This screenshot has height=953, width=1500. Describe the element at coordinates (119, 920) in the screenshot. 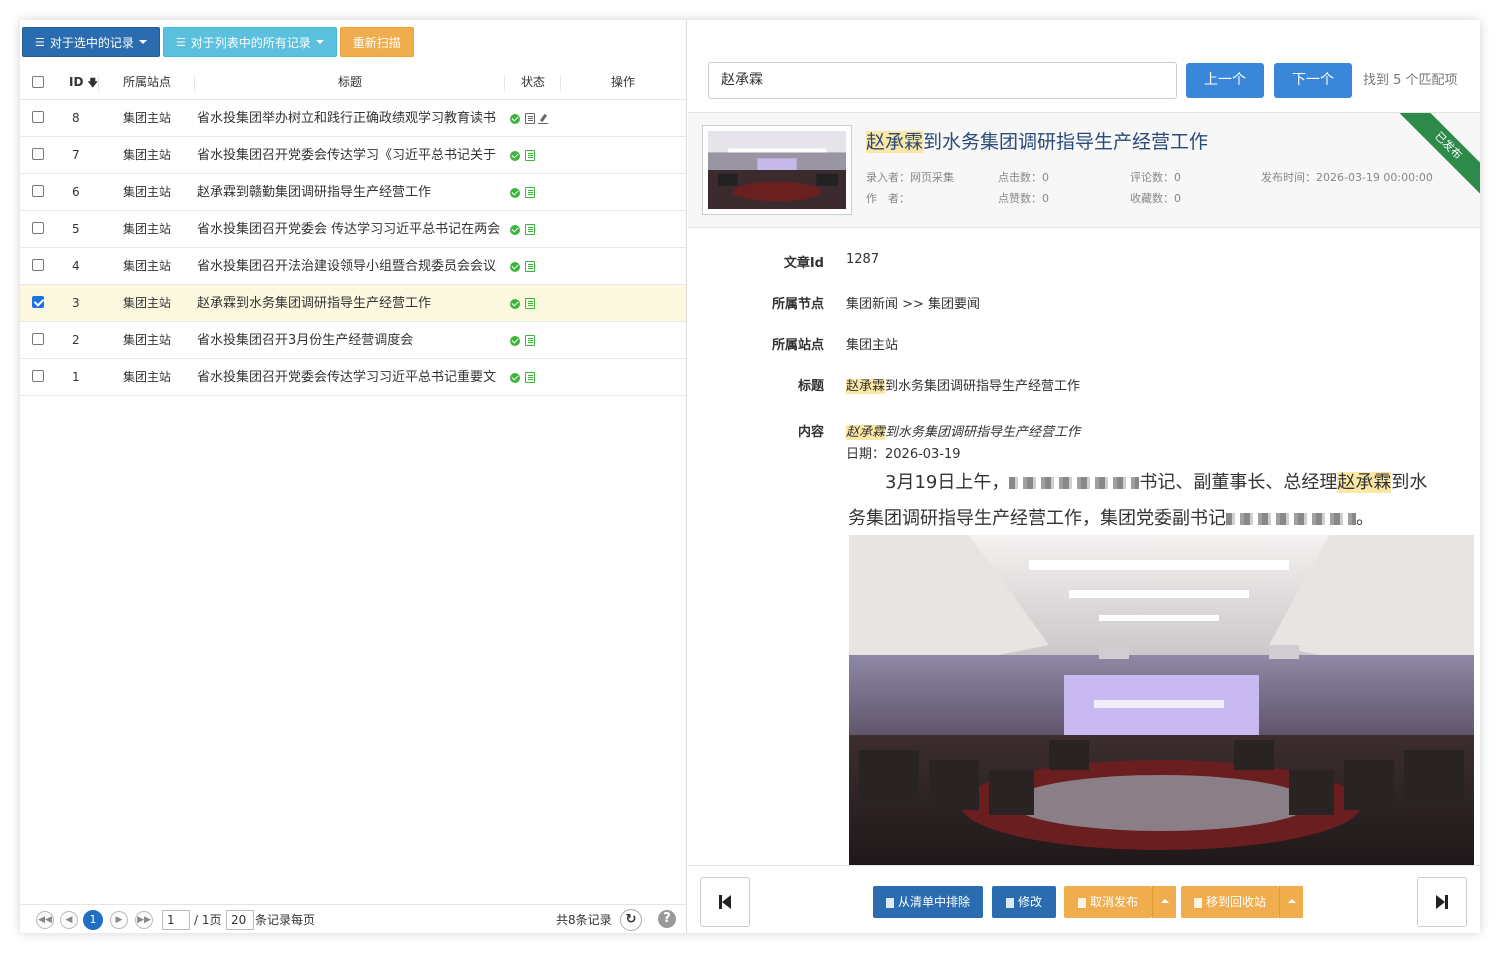

I see `next-page-icon: ▶` at that location.